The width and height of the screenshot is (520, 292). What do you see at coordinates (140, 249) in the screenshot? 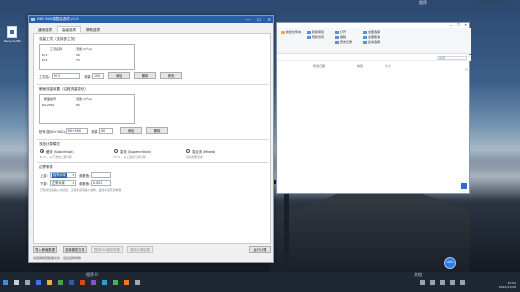
I see `update-results-button: 更新计算结果` at bounding box center [140, 249].